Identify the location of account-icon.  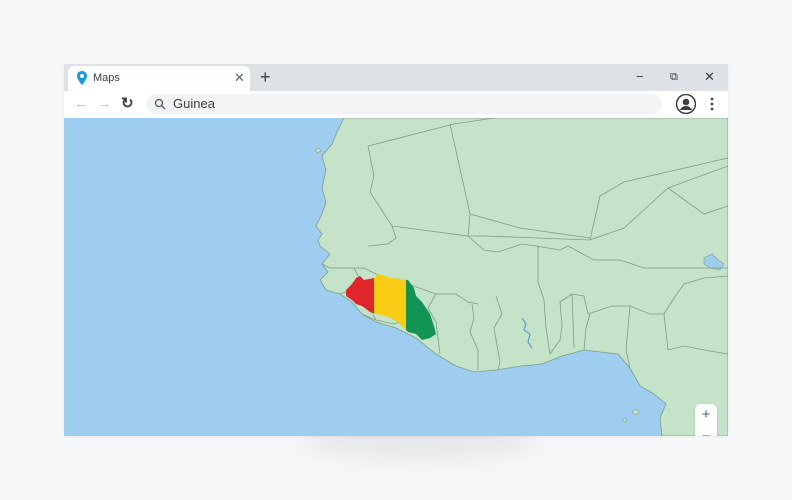
(686, 104).